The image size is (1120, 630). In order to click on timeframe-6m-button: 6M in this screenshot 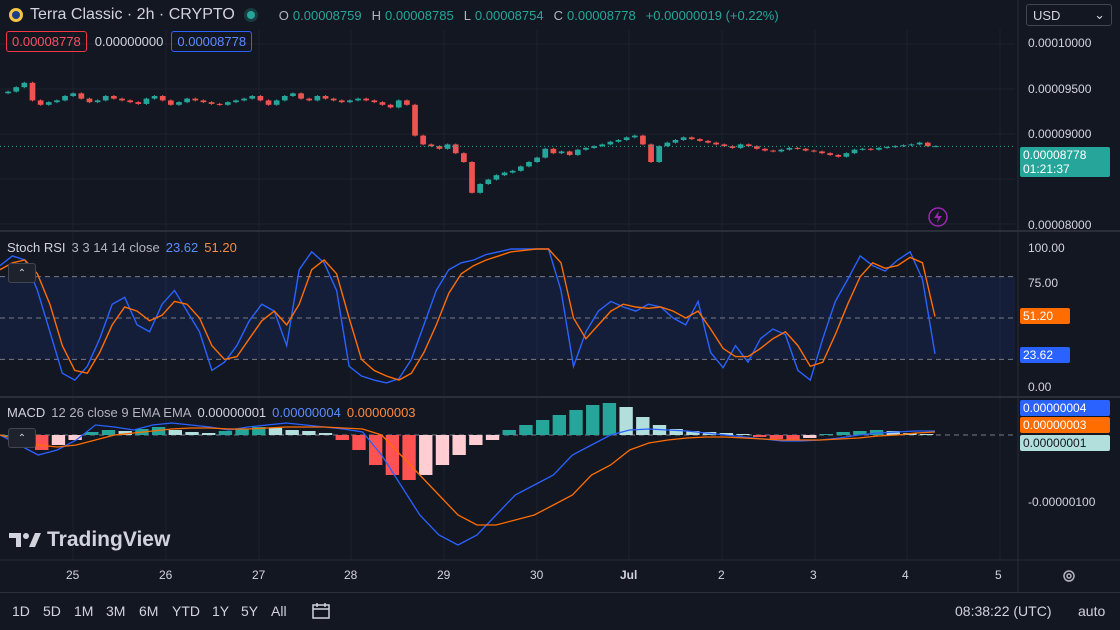, I will do `click(148, 611)`.